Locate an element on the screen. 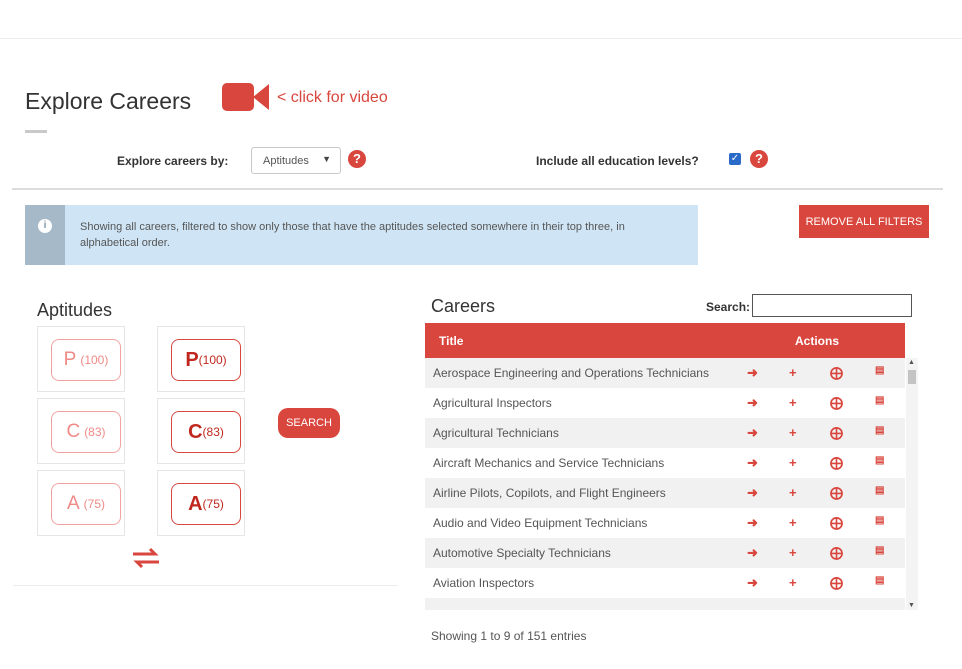  video-camera-icon is located at coordinates (246, 97).